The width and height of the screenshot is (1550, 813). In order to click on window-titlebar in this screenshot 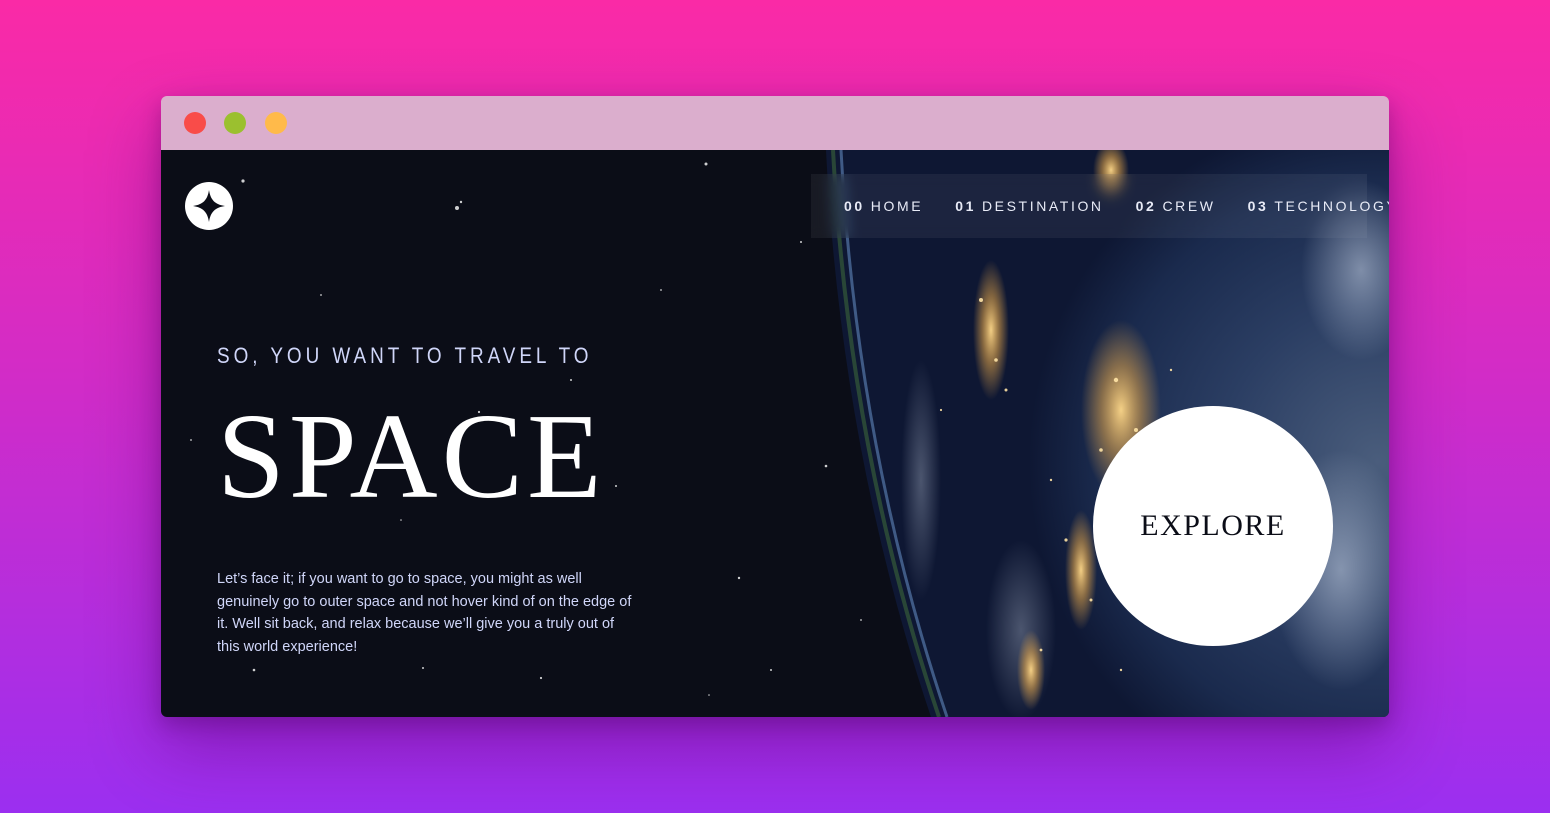, I will do `click(775, 123)`.